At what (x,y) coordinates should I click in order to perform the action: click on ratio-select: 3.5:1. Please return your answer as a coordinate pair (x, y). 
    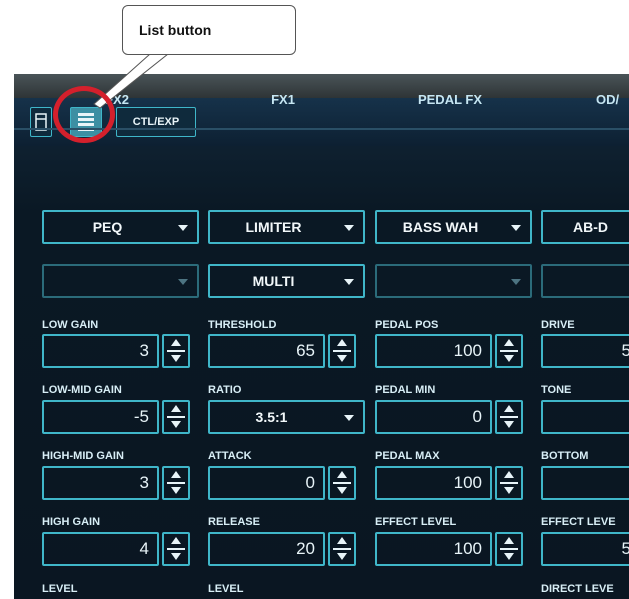
    Looking at the image, I should click on (286, 417).